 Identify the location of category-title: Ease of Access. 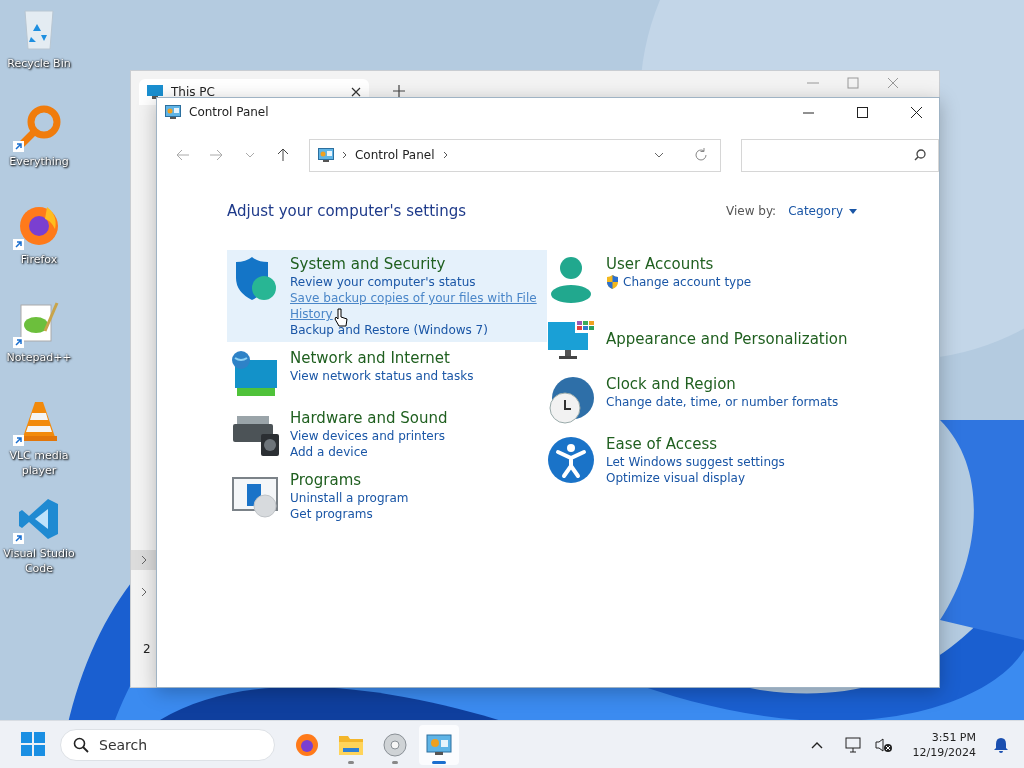
(732, 444).